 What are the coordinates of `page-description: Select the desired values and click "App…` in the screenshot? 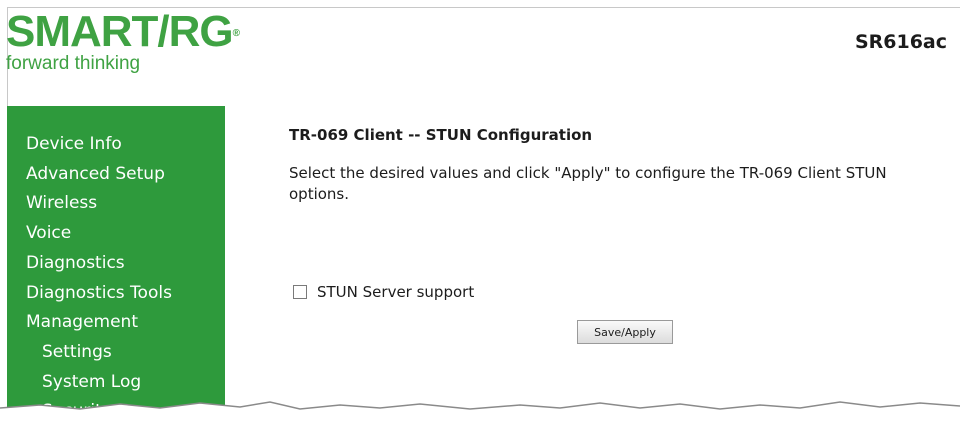 It's located at (624, 184).